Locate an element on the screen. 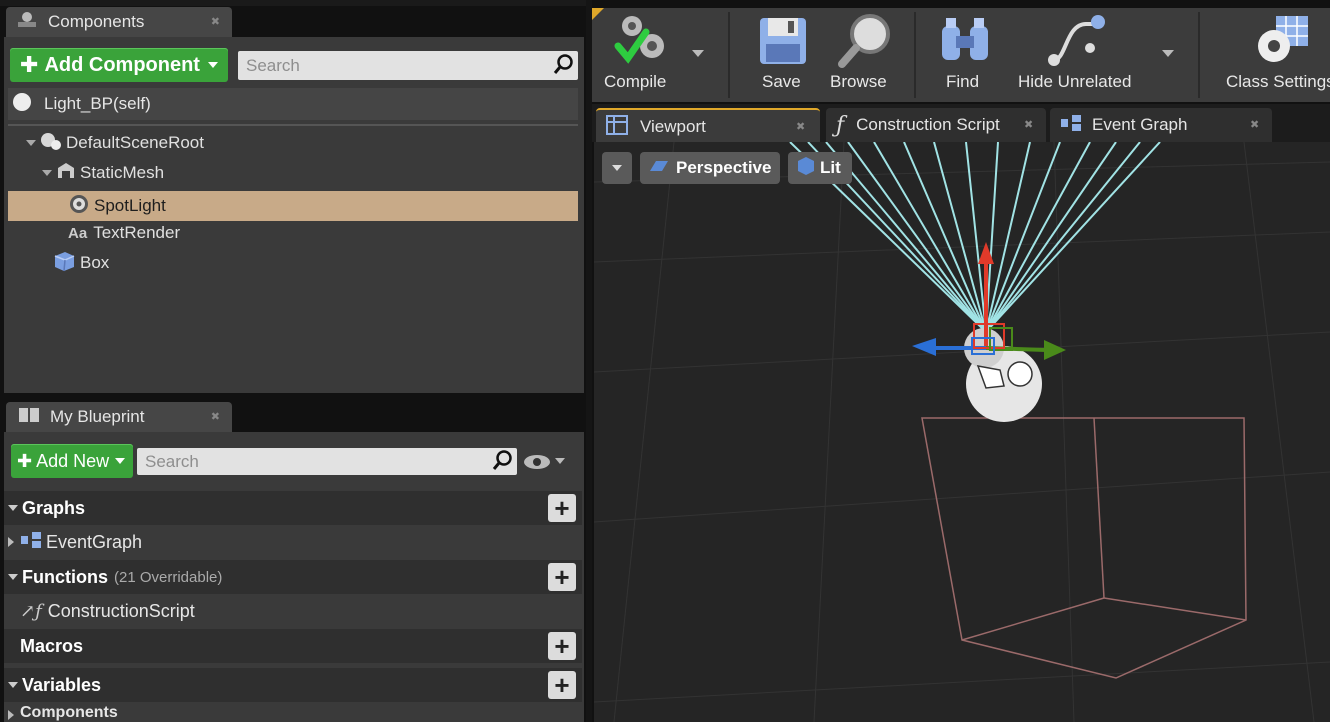  add-component-label: Add Component is located at coordinates (122, 64).